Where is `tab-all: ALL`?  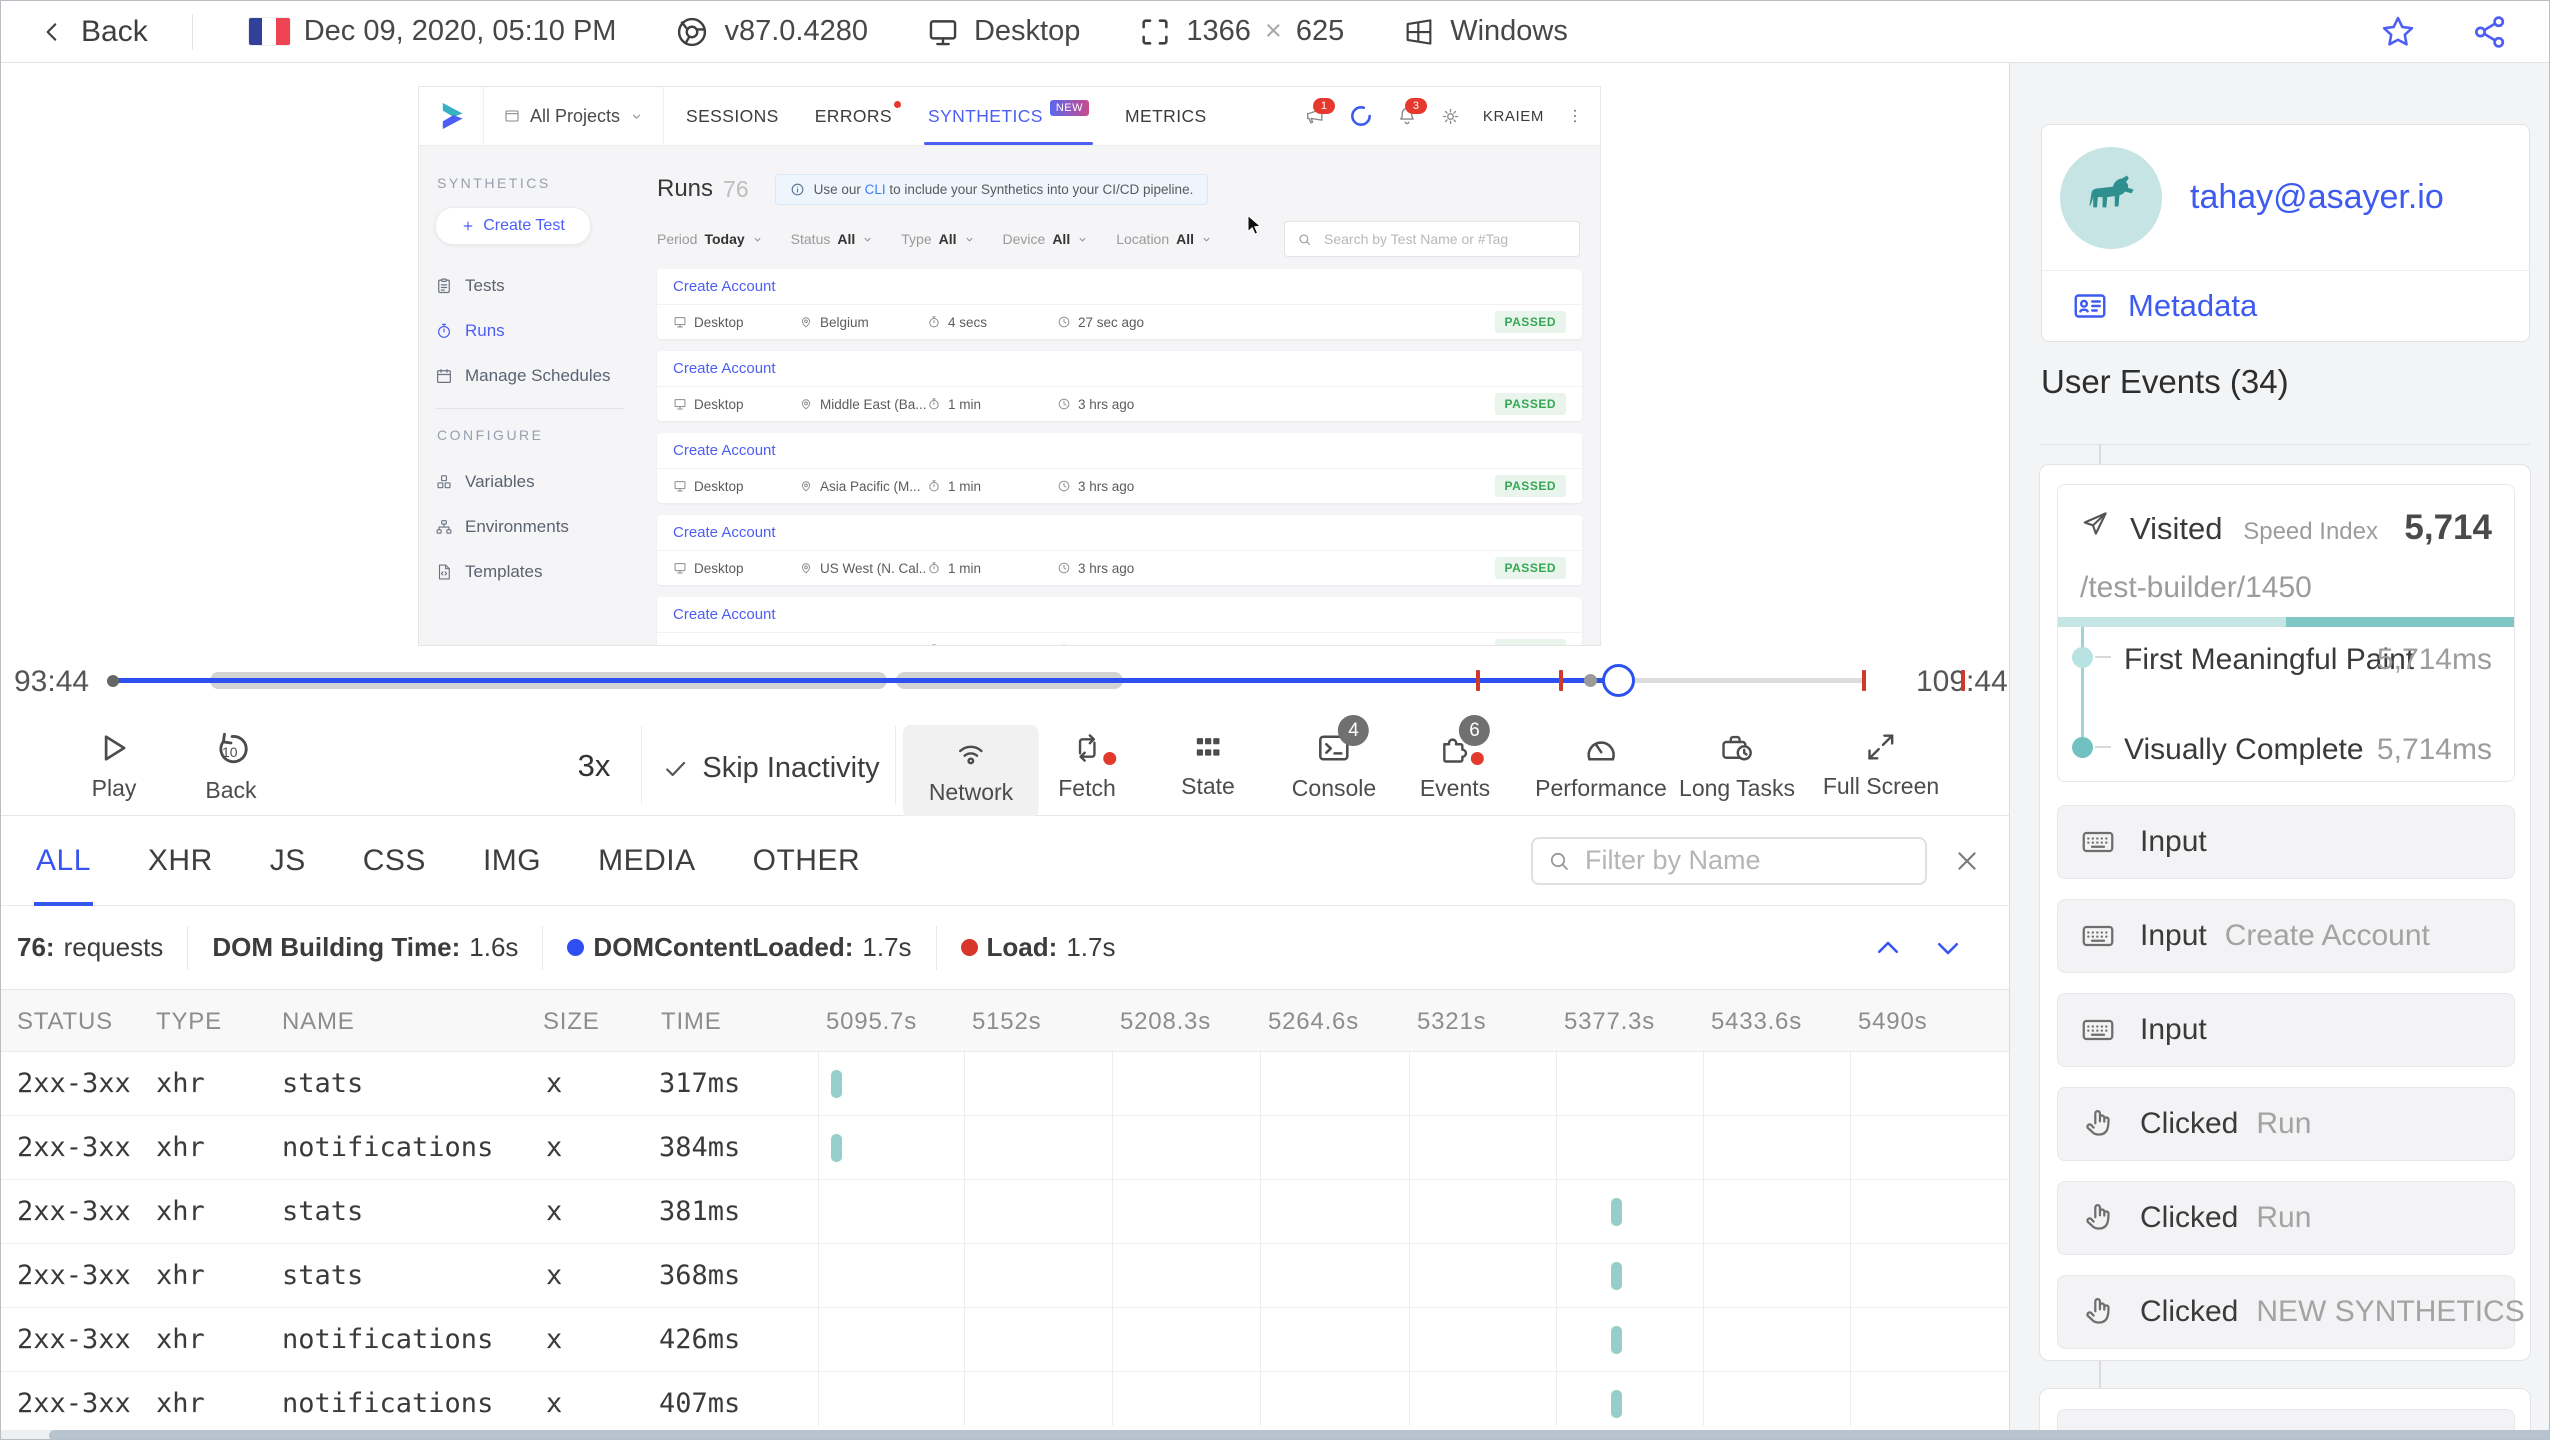 tab-all: ALL is located at coordinates (63, 861).